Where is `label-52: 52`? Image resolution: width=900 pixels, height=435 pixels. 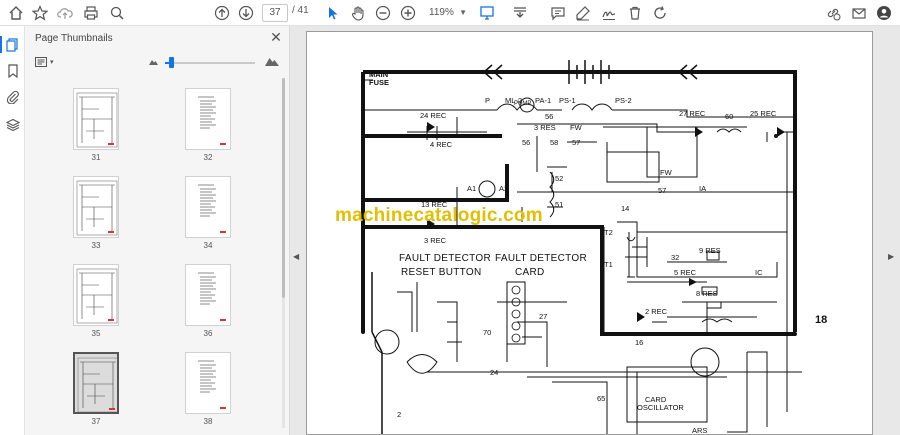
label-52: 52 is located at coordinates (559, 178).